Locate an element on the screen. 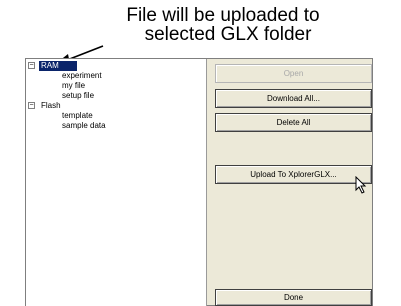 This screenshot has height=306, width=401. tree-label-flash: Flash is located at coordinates (51, 106).